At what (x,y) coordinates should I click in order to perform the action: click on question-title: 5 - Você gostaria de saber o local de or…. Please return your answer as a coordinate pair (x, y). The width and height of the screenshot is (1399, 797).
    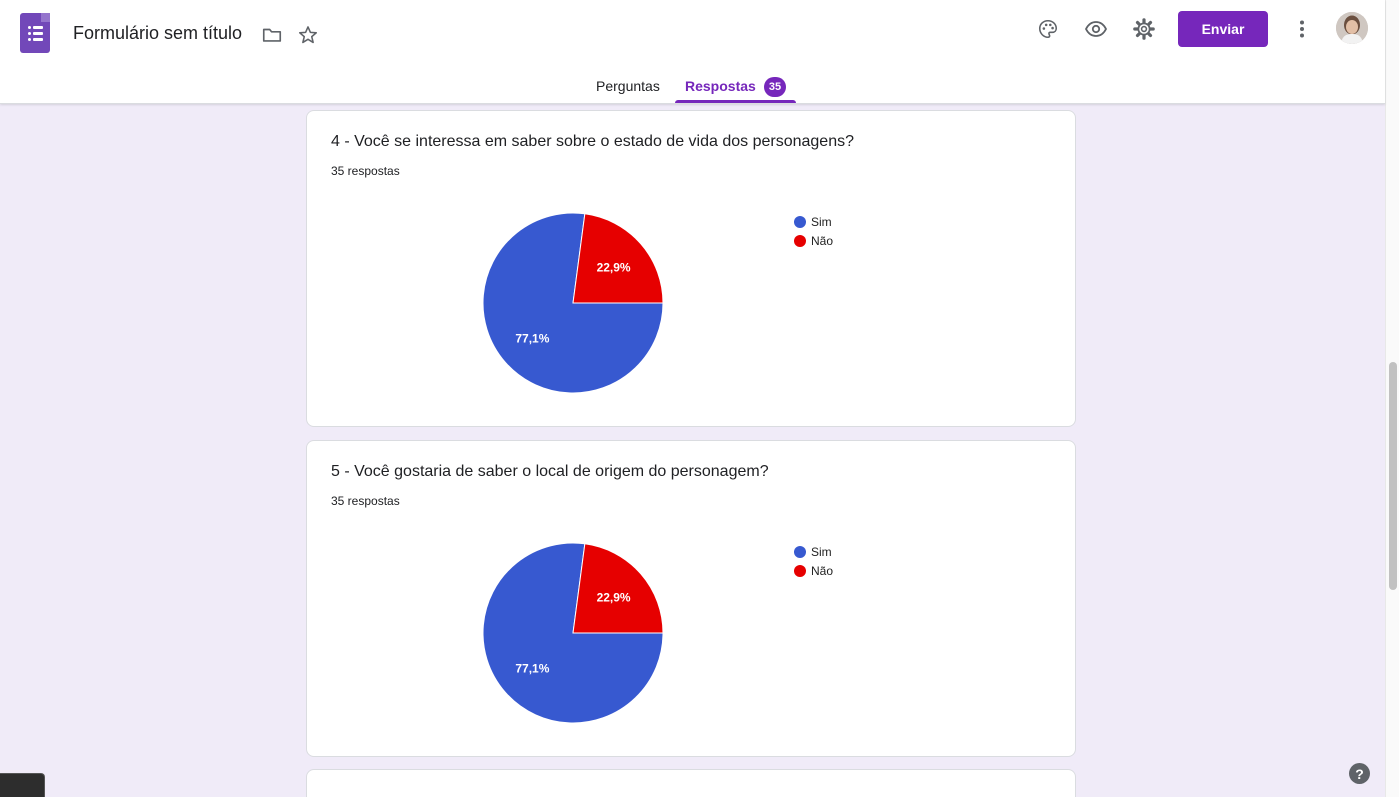
    Looking at the image, I should click on (550, 471).